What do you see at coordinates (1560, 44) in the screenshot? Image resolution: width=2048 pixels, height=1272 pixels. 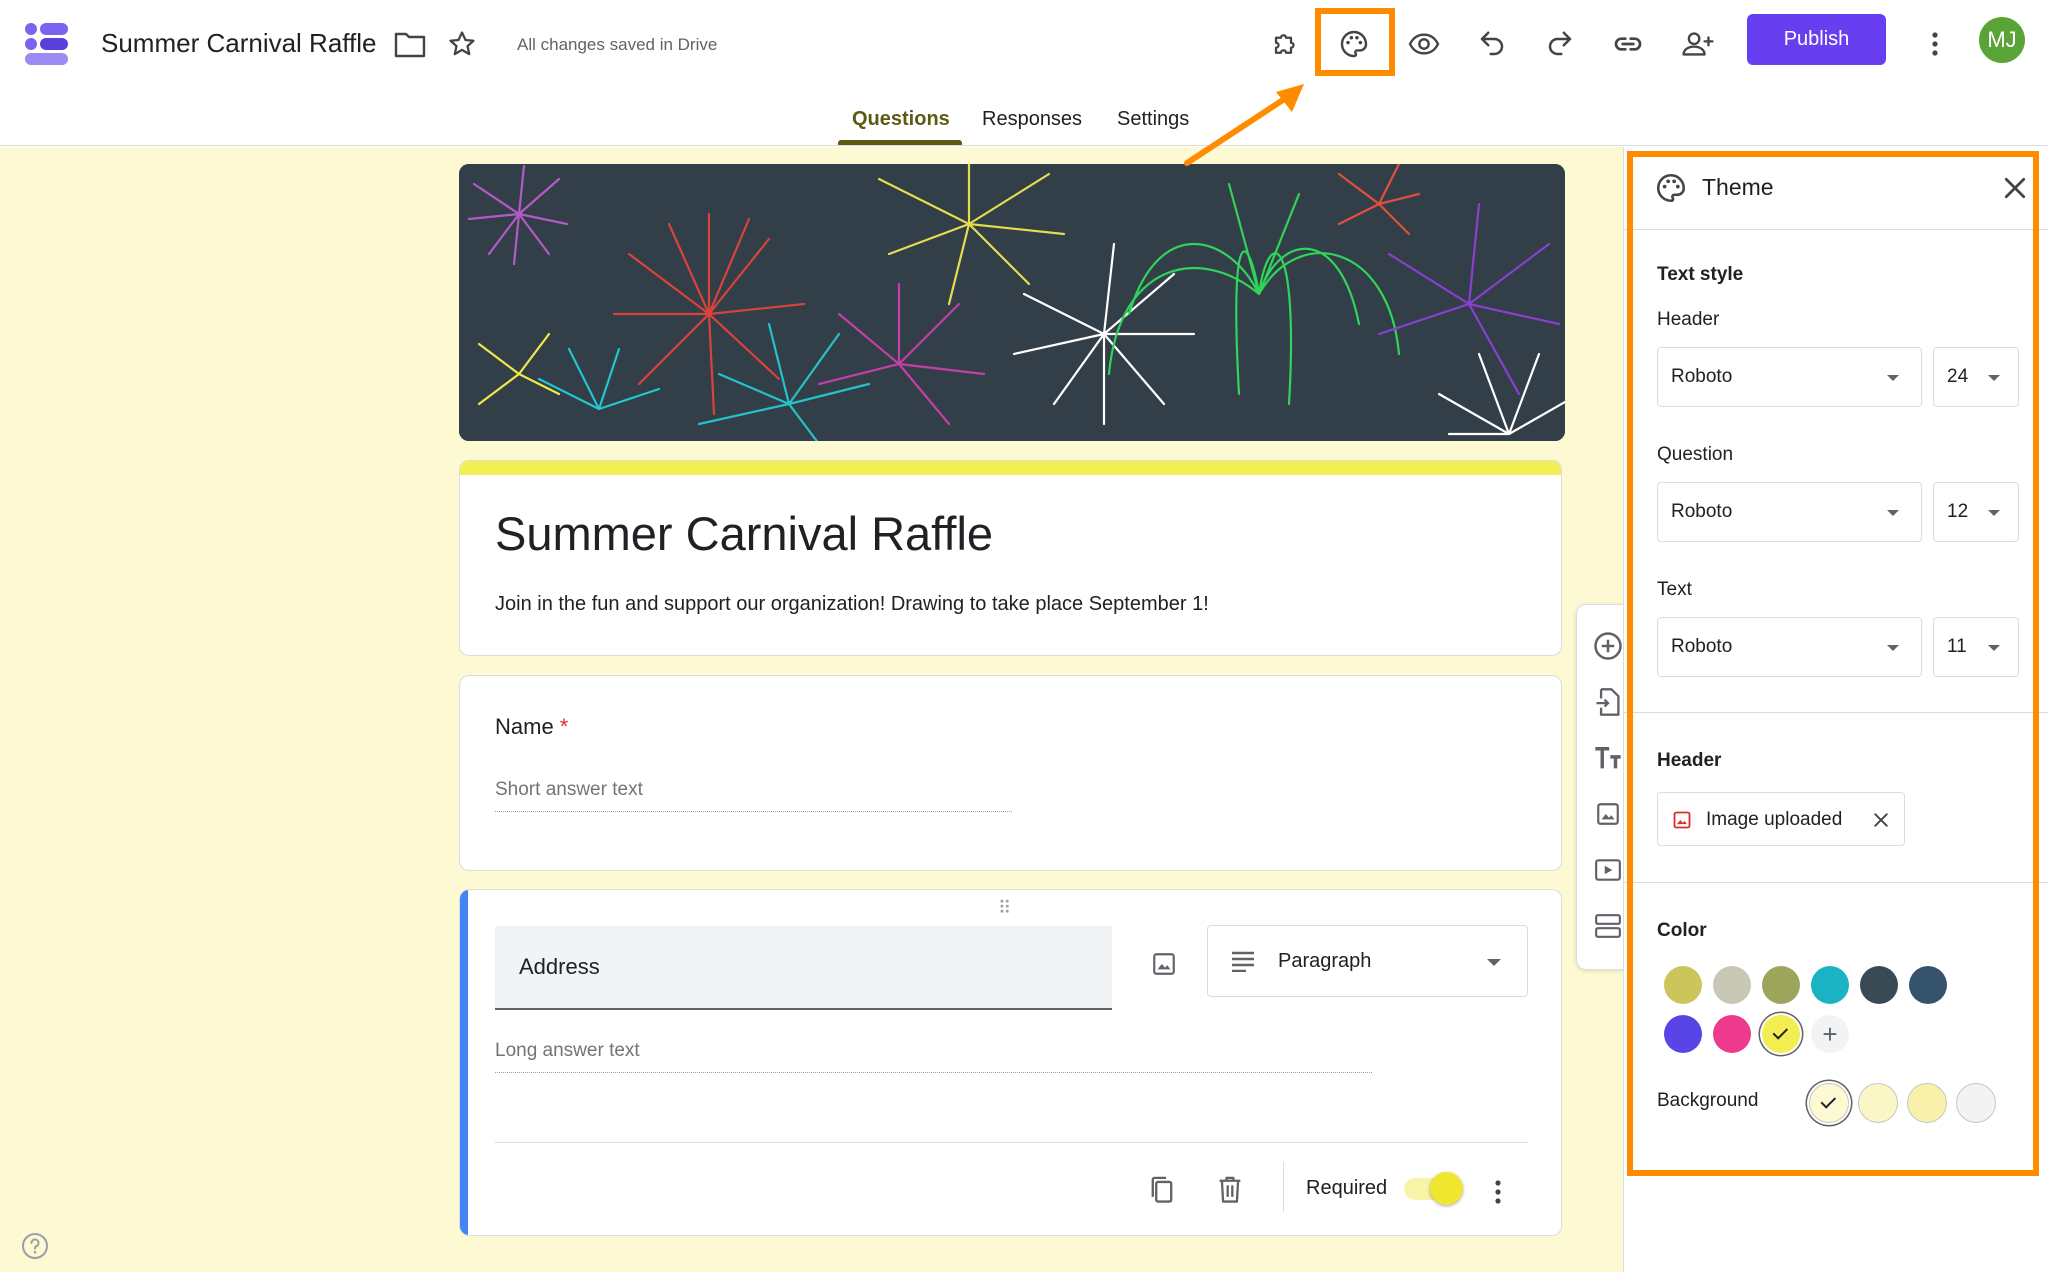 I see `redo-icon` at bounding box center [1560, 44].